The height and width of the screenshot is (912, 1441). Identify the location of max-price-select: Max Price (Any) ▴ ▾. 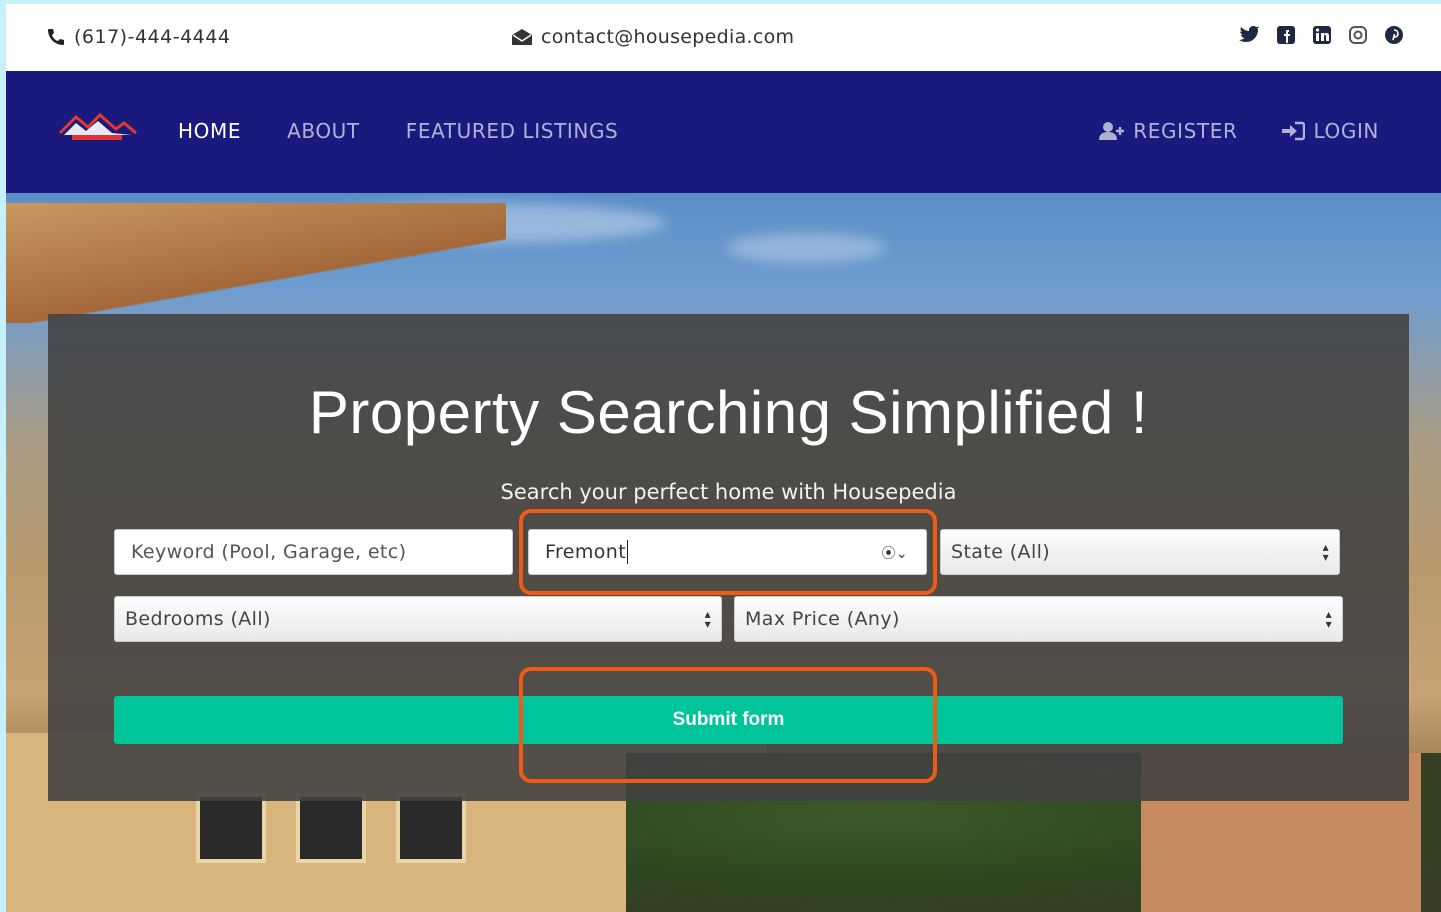
(1038, 619).